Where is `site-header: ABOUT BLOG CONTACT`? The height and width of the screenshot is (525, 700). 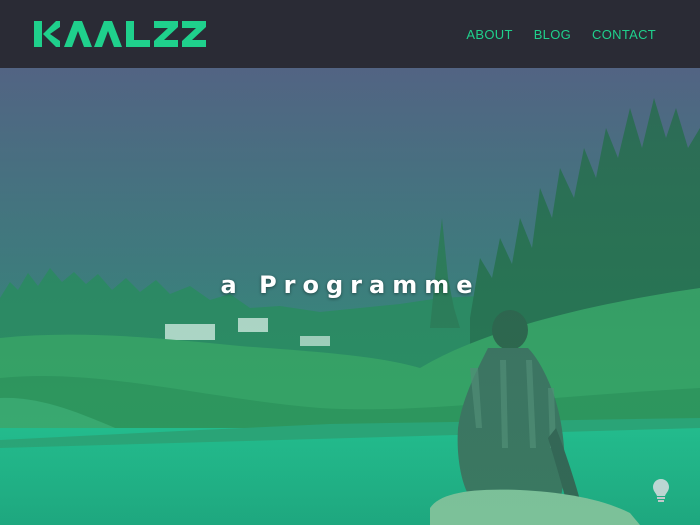 site-header: ABOUT BLOG CONTACT is located at coordinates (350, 34).